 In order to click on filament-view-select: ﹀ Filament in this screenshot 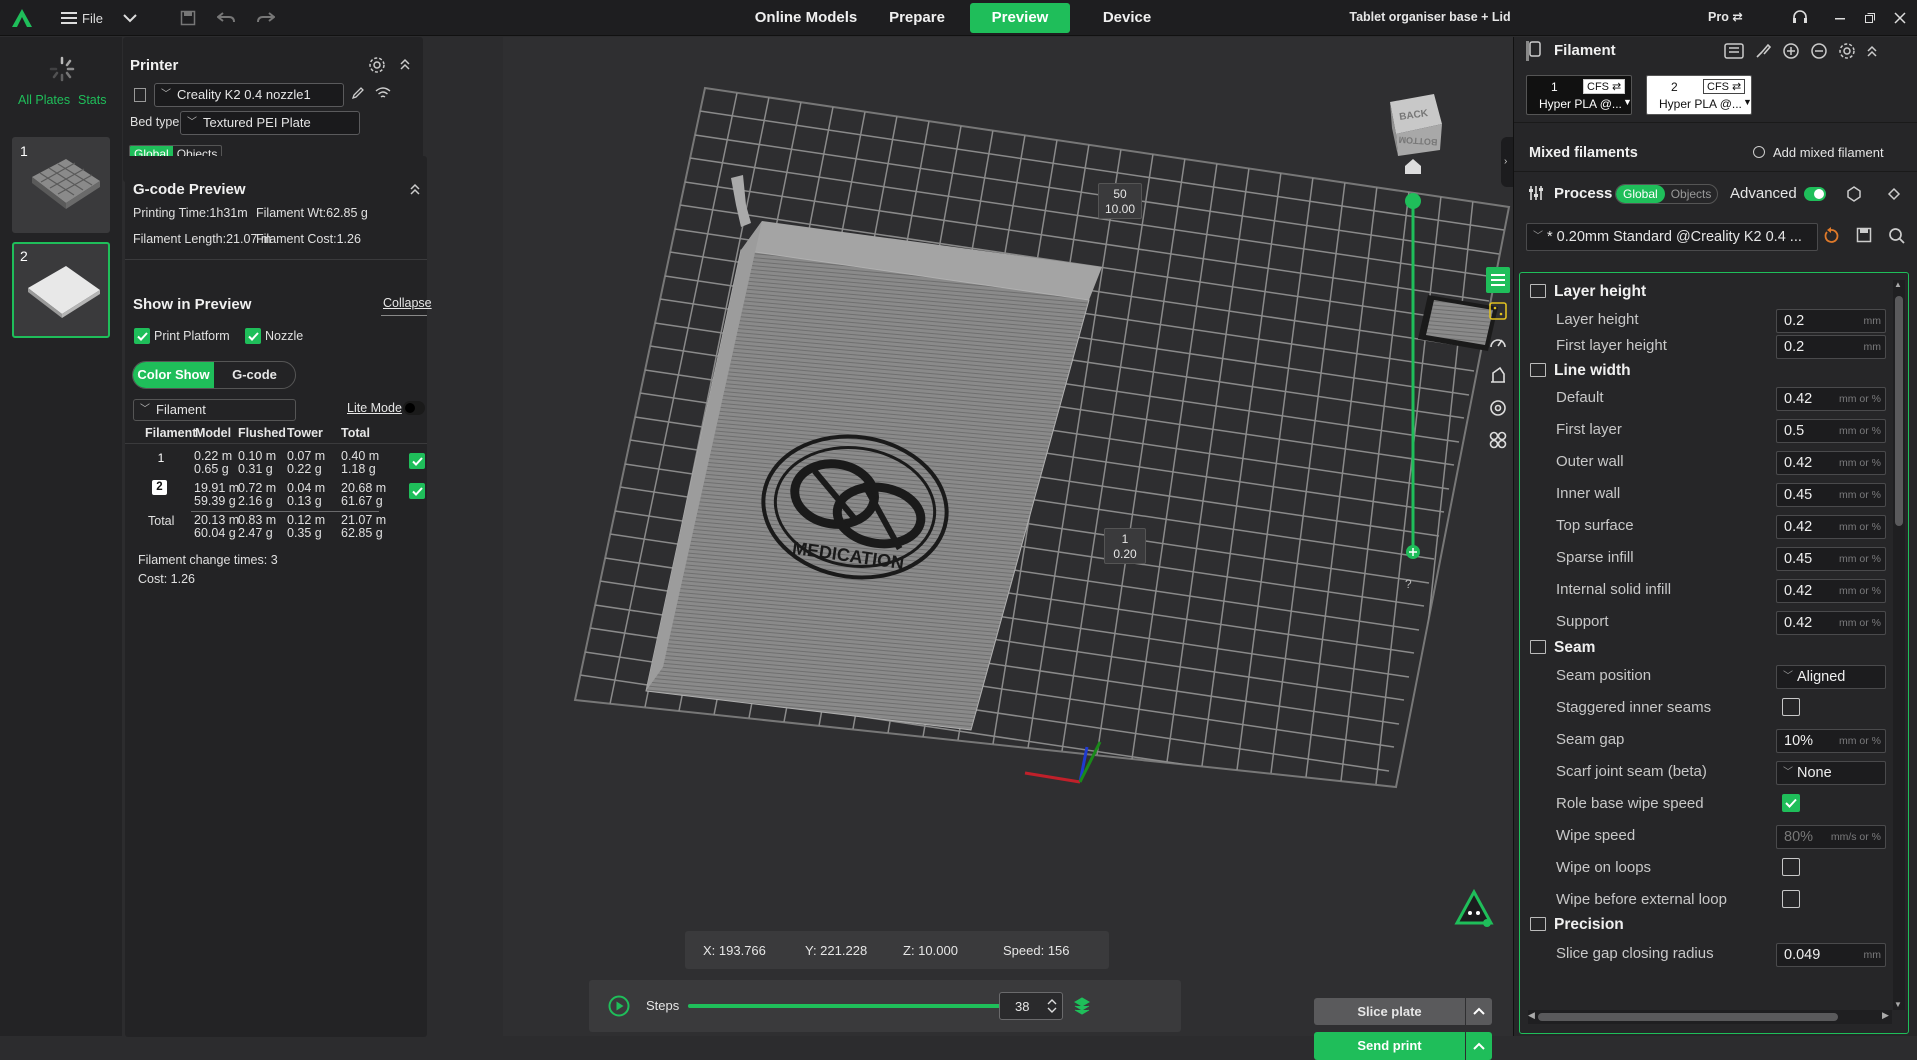, I will do `click(214, 410)`.